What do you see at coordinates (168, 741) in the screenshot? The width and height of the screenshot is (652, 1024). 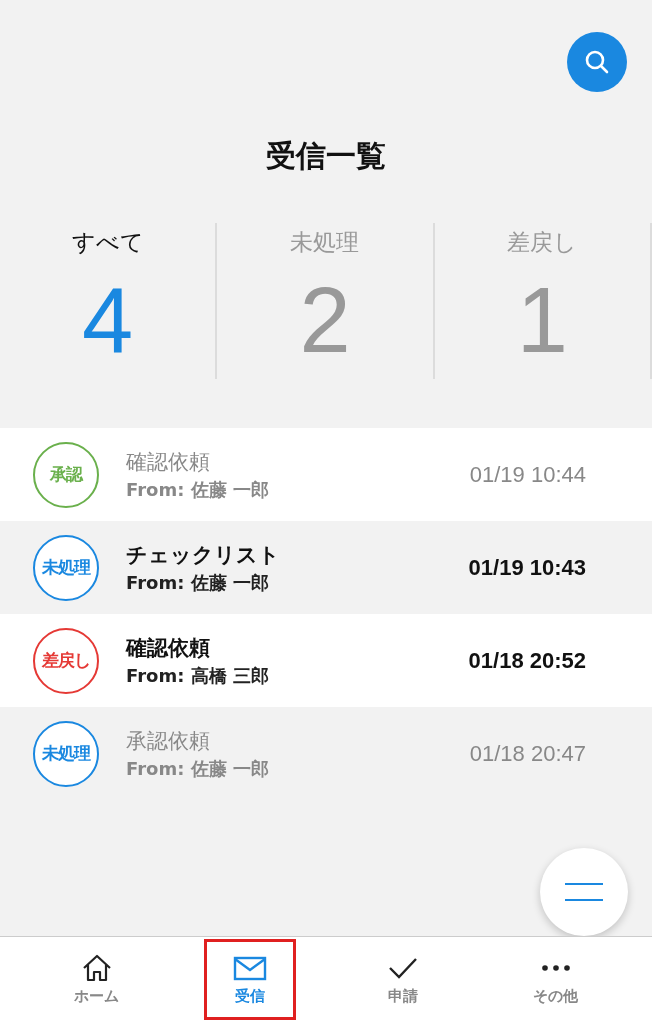 I see `message-title: 承認依頼` at bounding box center [168, 741].